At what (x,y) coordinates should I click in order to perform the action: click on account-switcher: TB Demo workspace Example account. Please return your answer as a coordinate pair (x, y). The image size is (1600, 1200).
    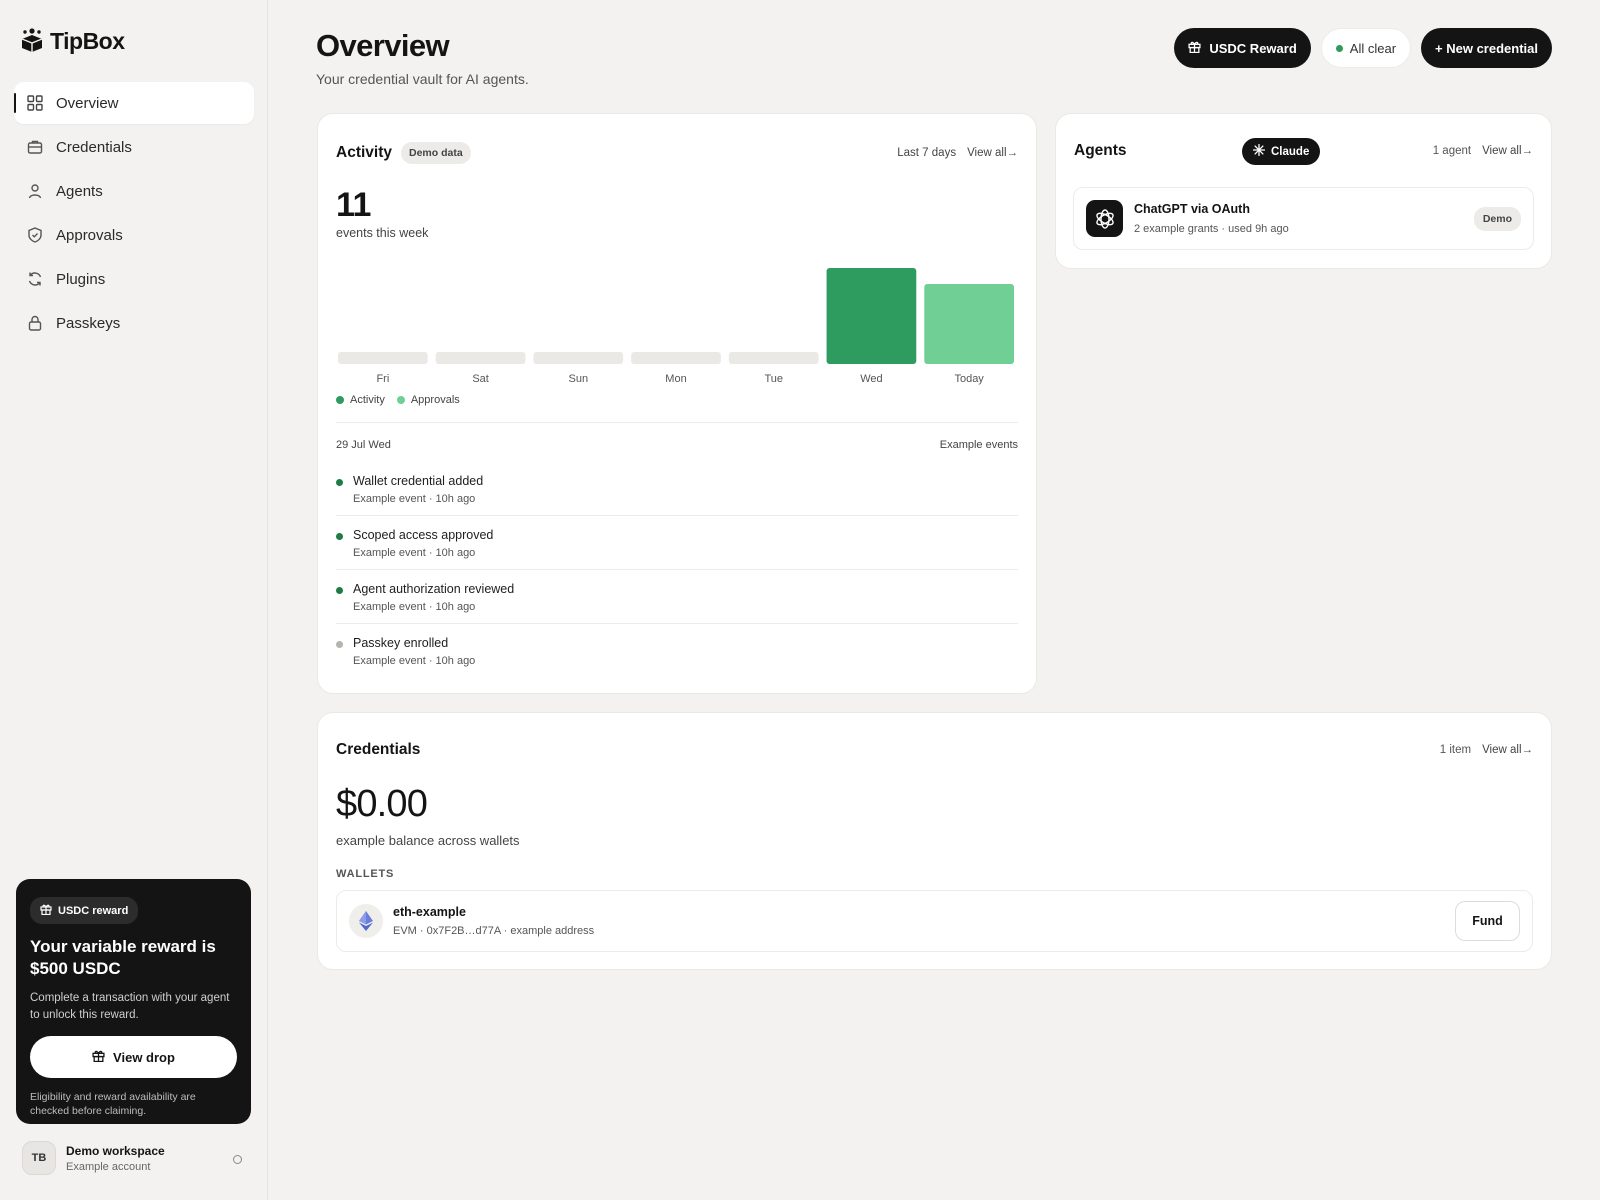
    Looking at the image, I should click on (137, 1158).